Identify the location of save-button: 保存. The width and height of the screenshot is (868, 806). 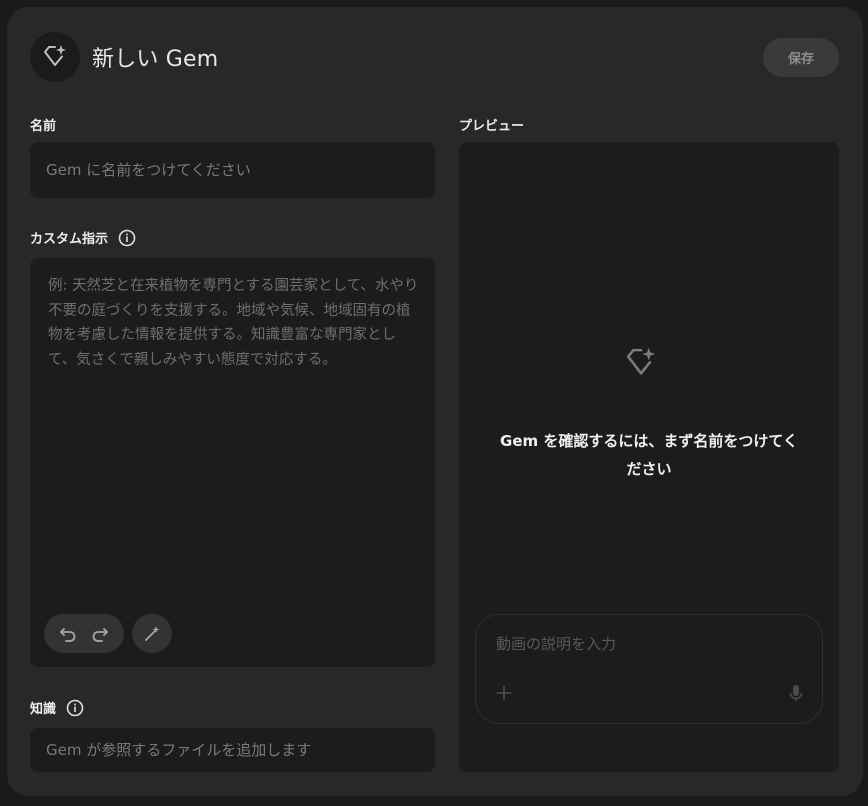
(801, 57).